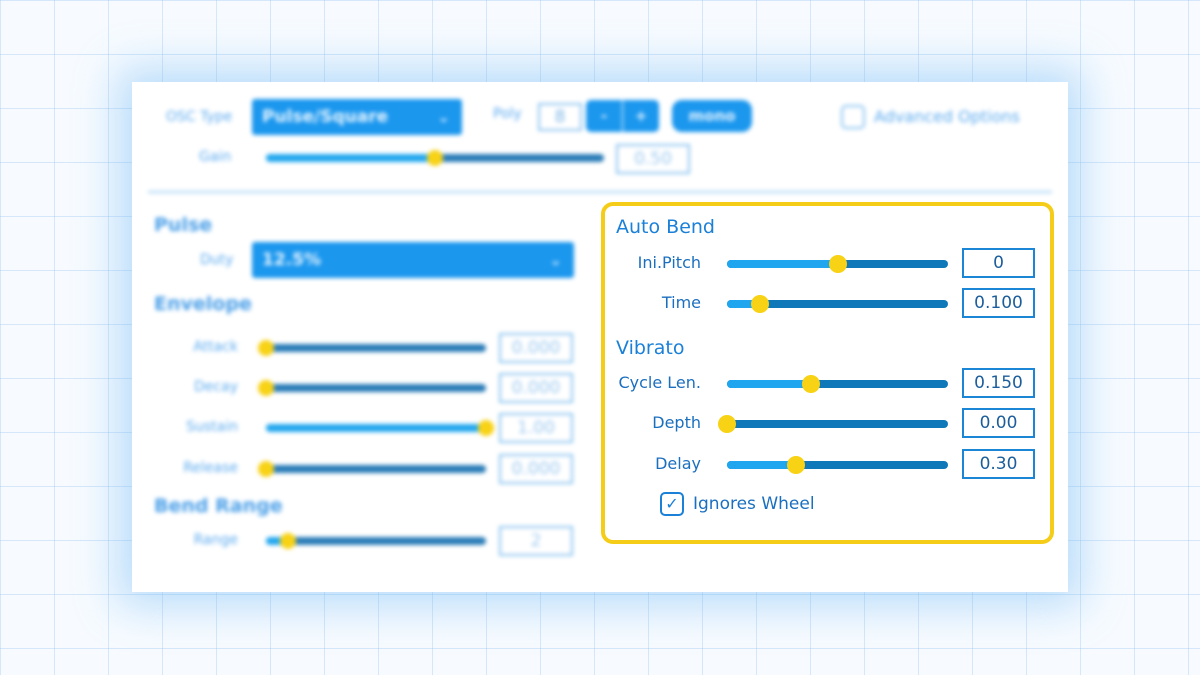  I want to click on mono-button: mono, so click(712, 116).